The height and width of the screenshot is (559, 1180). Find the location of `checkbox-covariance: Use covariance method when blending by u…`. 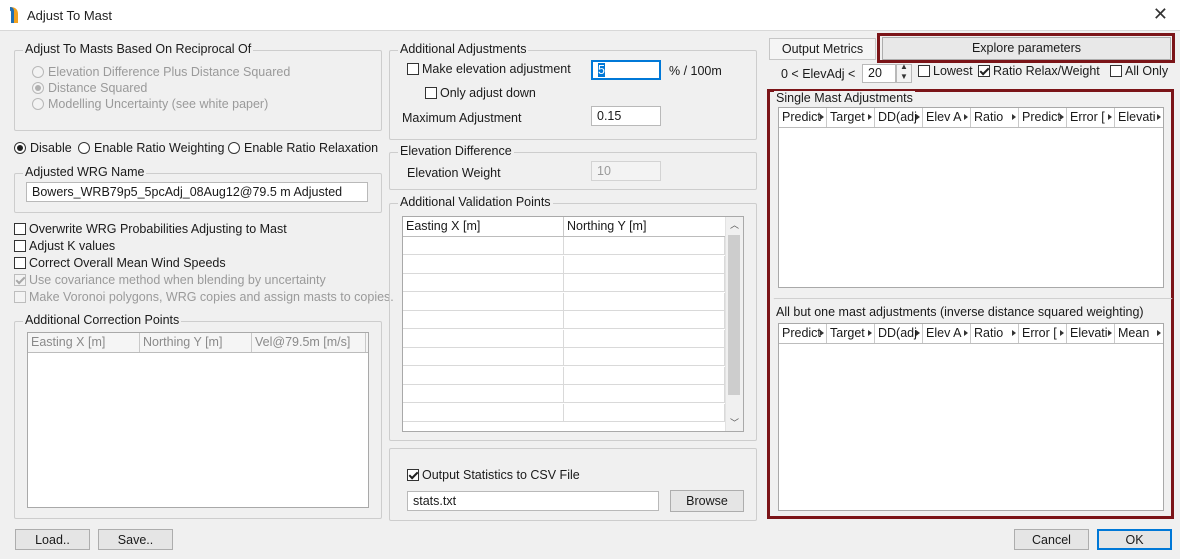

checkbox-covariance: Use covariance method when blending by u… is located at coordinates (170, 280).